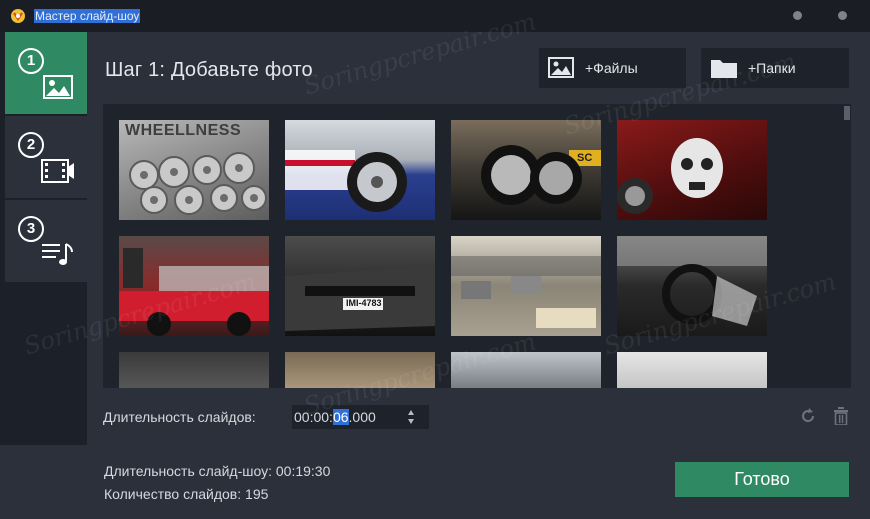  What do you see at coordinates (526, 292) in the screenshot?
I see `workshop-illustration` at bounding box center [526, 292].